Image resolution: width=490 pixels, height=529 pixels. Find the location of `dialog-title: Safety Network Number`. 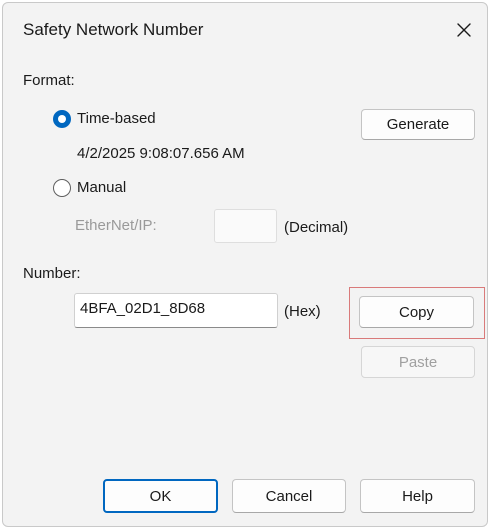

dialog-title: Safety Network Number is located at coordinates (113, 29).